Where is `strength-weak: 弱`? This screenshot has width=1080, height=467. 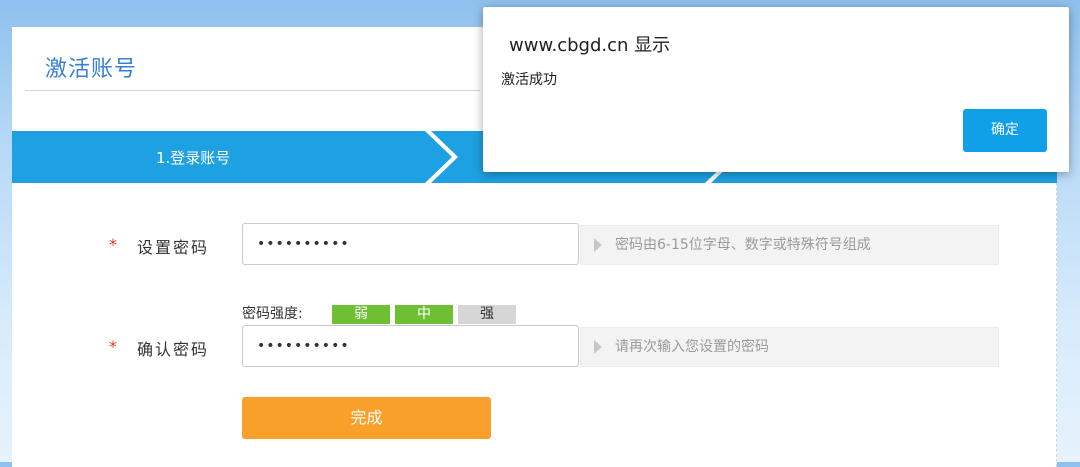 strength-weak: 弱 is located at coordinates (361, 314).